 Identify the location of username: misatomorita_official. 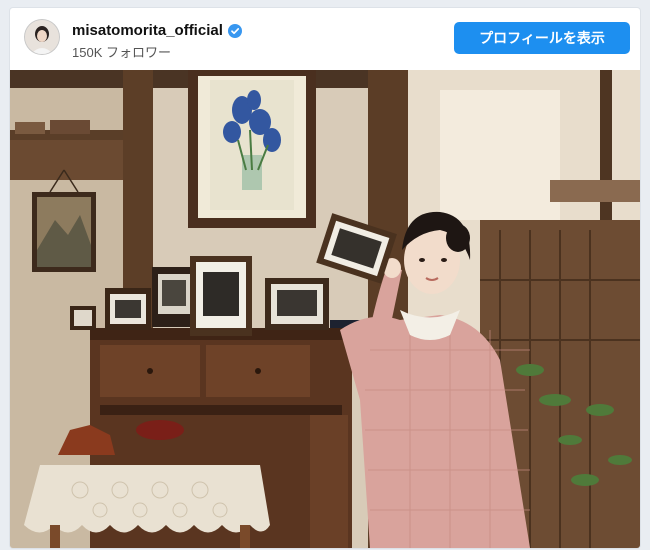
(147, 30).